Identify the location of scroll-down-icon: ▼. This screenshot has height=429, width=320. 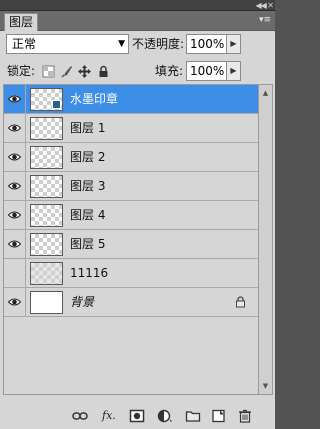
(265, 386).